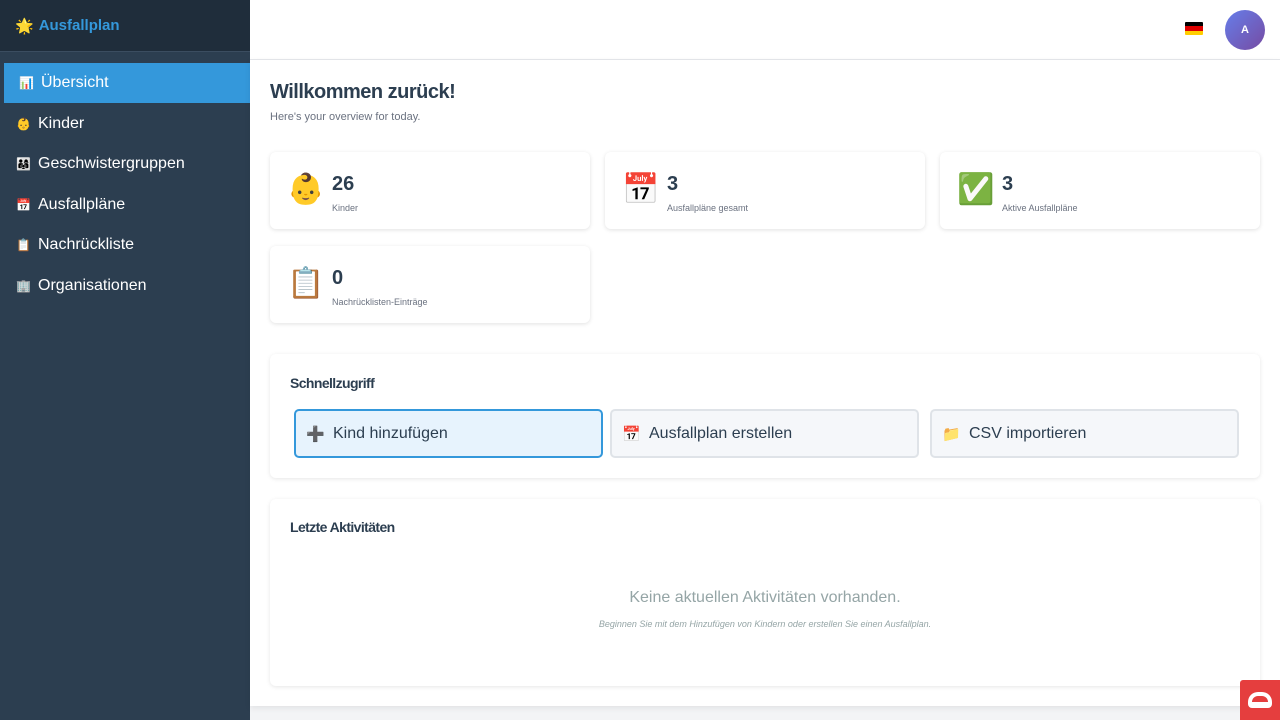 Image resolution: width=1280 pixels, height=720 pixels. I want to click on sidebar-item-label: Kinder, so click(61, 123).